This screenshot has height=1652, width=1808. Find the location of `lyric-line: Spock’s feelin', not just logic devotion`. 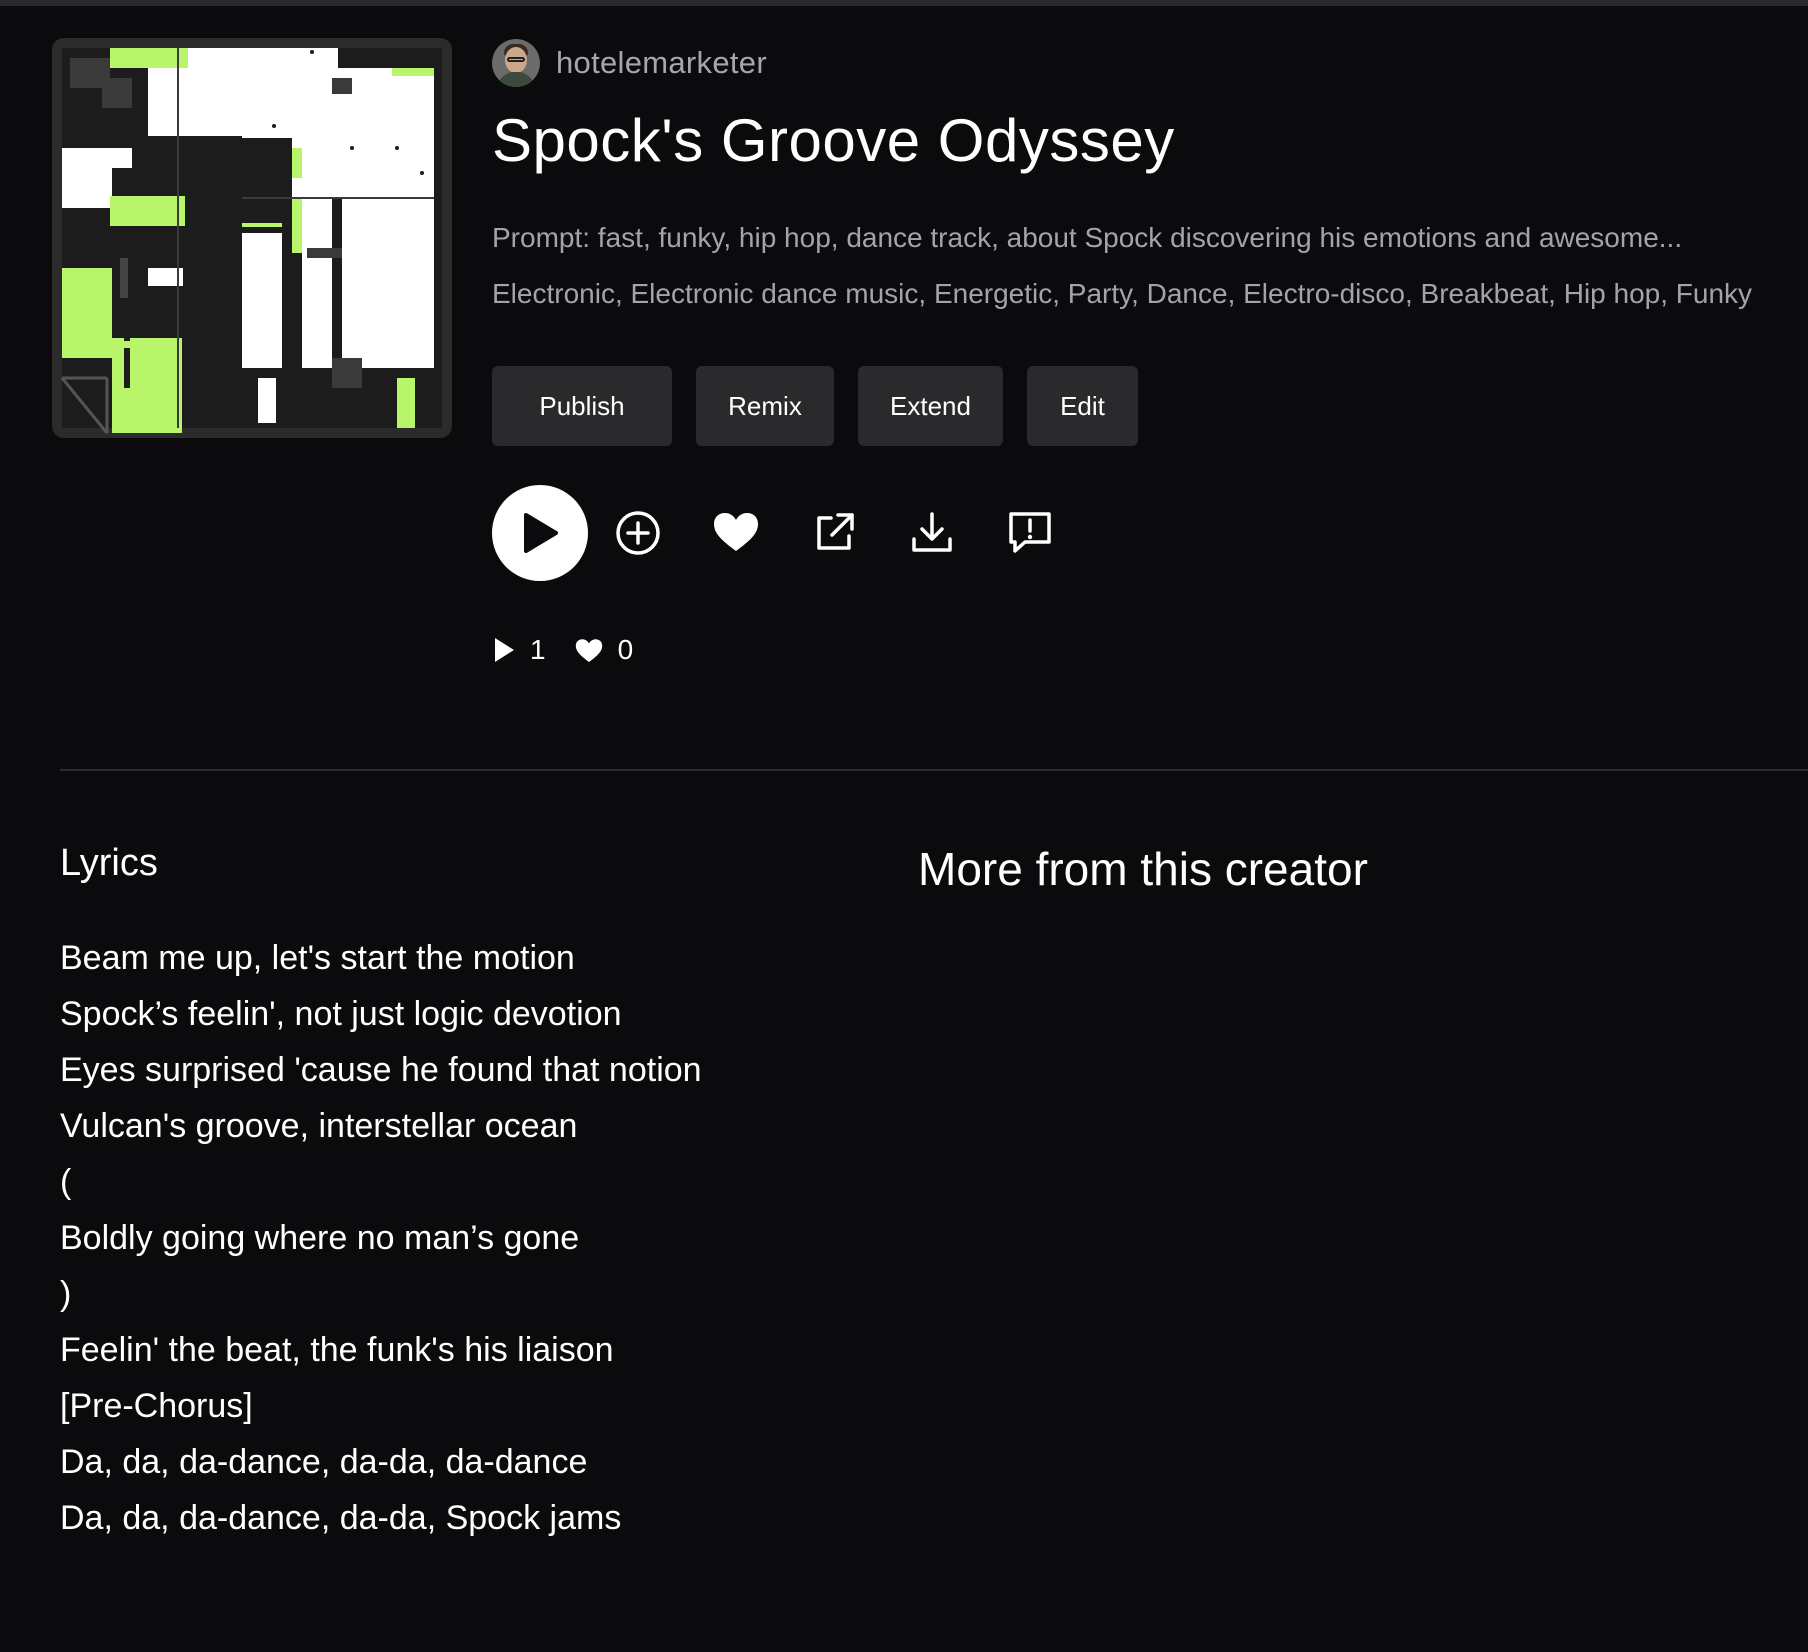

lyric-line: Spock’s feelin', not just logic devotion is located at coordinates (341, 1014).